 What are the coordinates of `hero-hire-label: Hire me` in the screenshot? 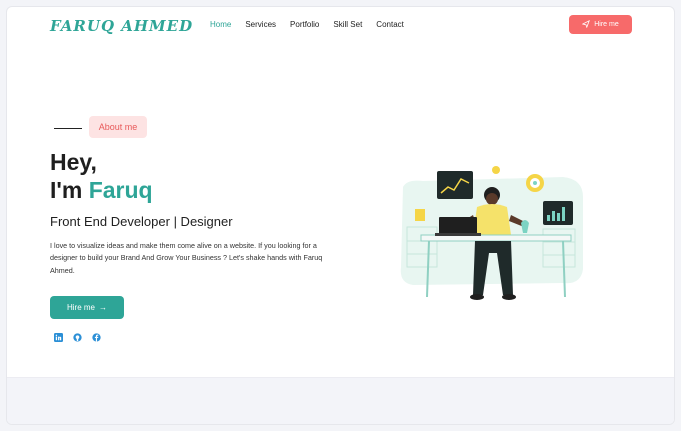 It's located at (80, 307).